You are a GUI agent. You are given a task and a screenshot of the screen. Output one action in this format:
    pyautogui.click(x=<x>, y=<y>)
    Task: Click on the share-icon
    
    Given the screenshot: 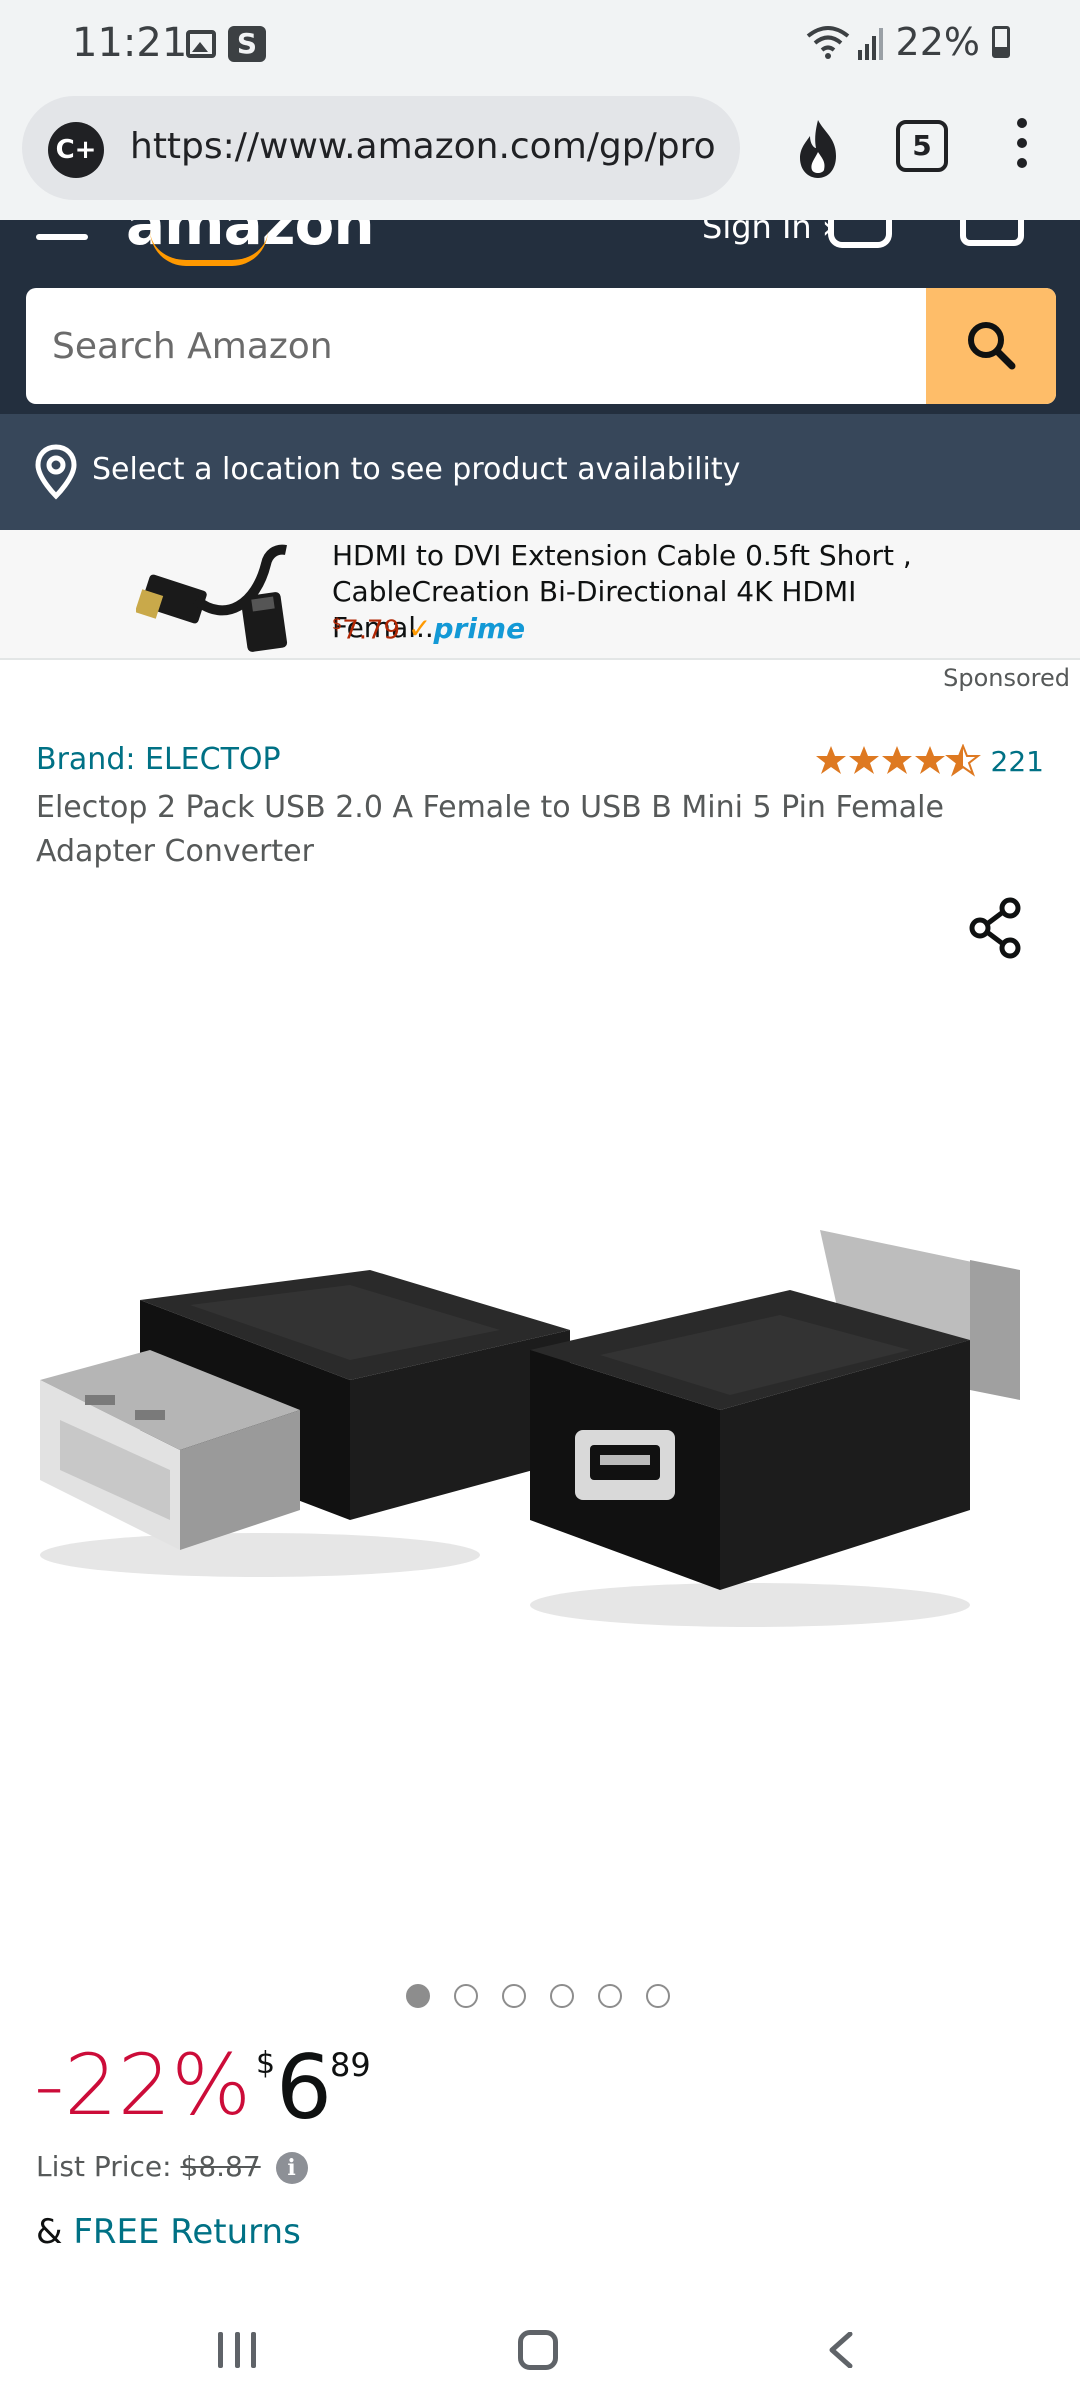 What is the action you would take?
    pyautogui.click(x=996, y=928)
    